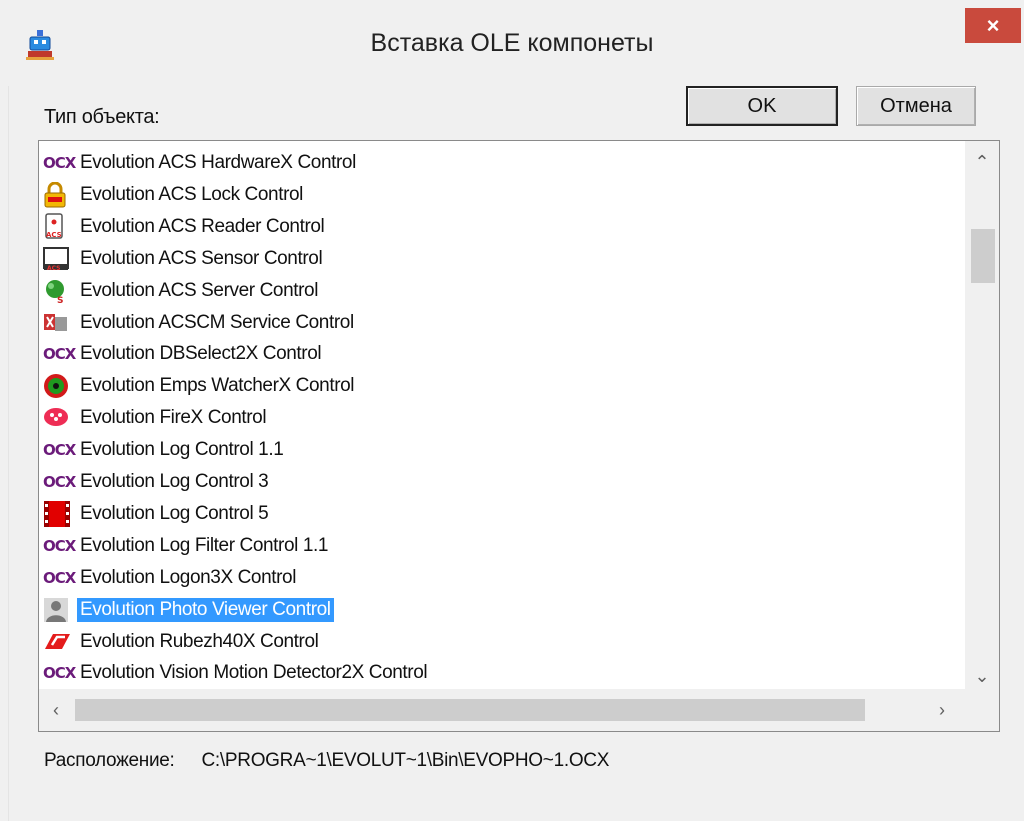  I want to click on list-item: ACS Evolution ACS Sensor Control, so click(493, 259).